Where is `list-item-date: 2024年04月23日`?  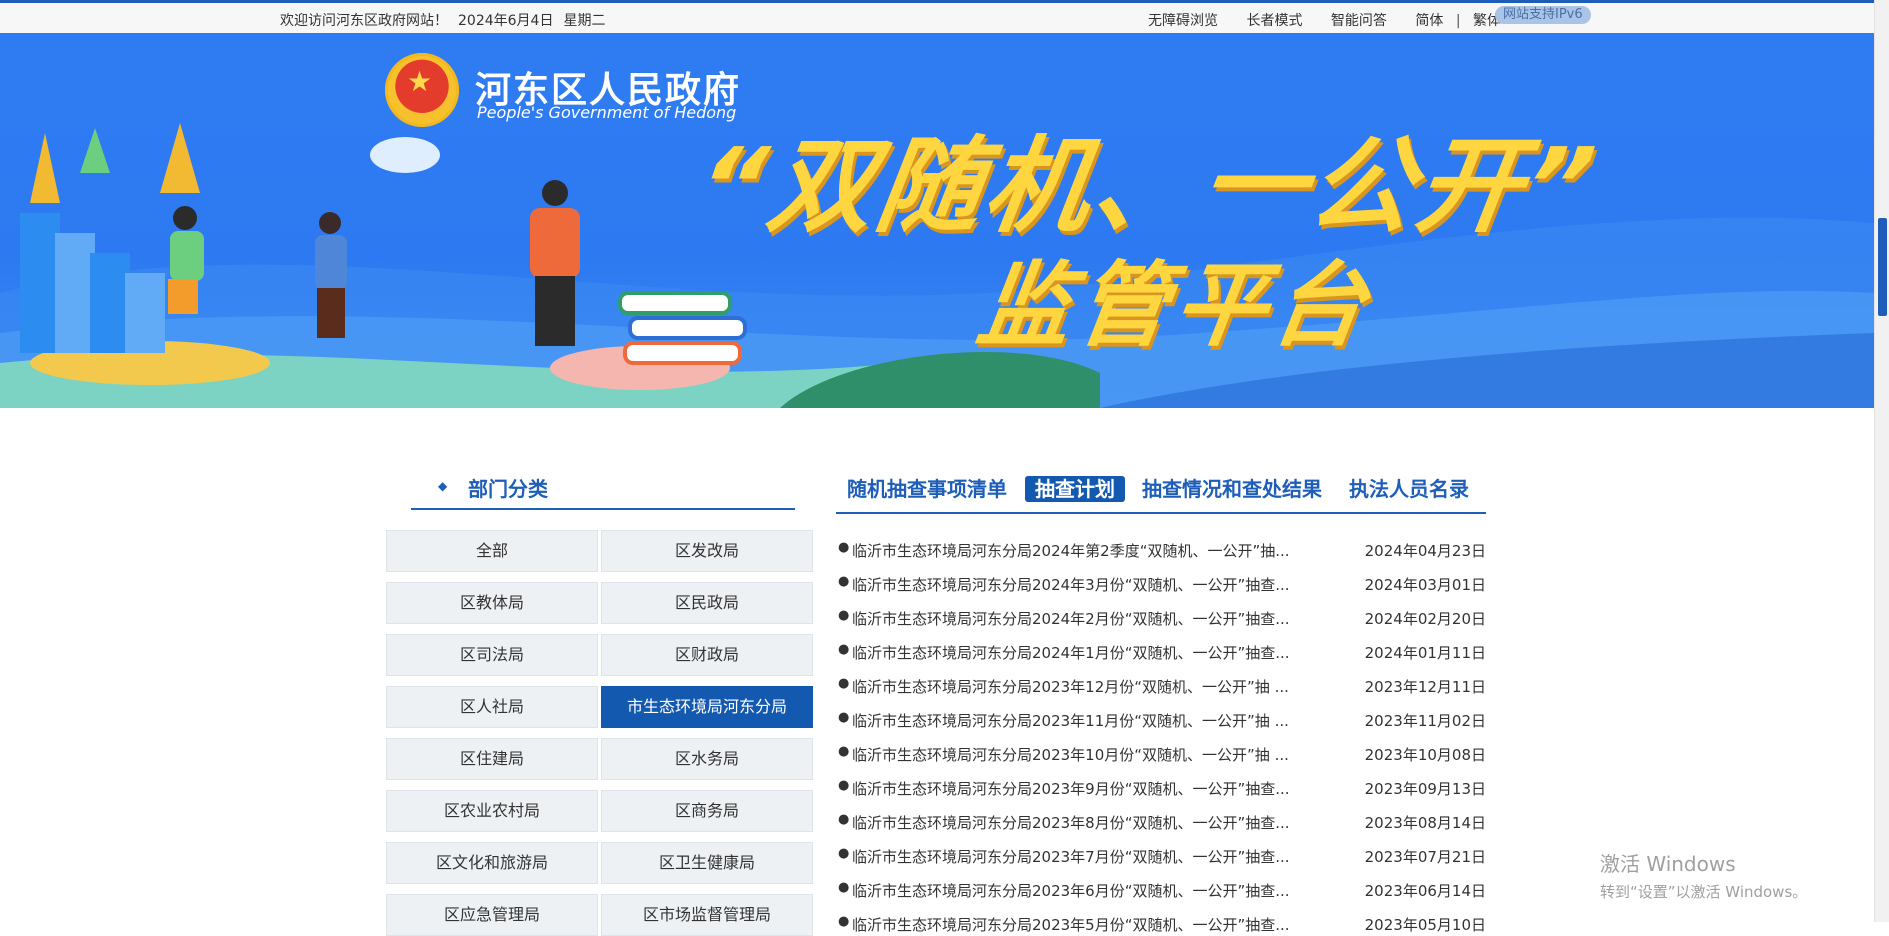 list-item-date: 2024年04月23日 is located at coordinates (1425, 551).